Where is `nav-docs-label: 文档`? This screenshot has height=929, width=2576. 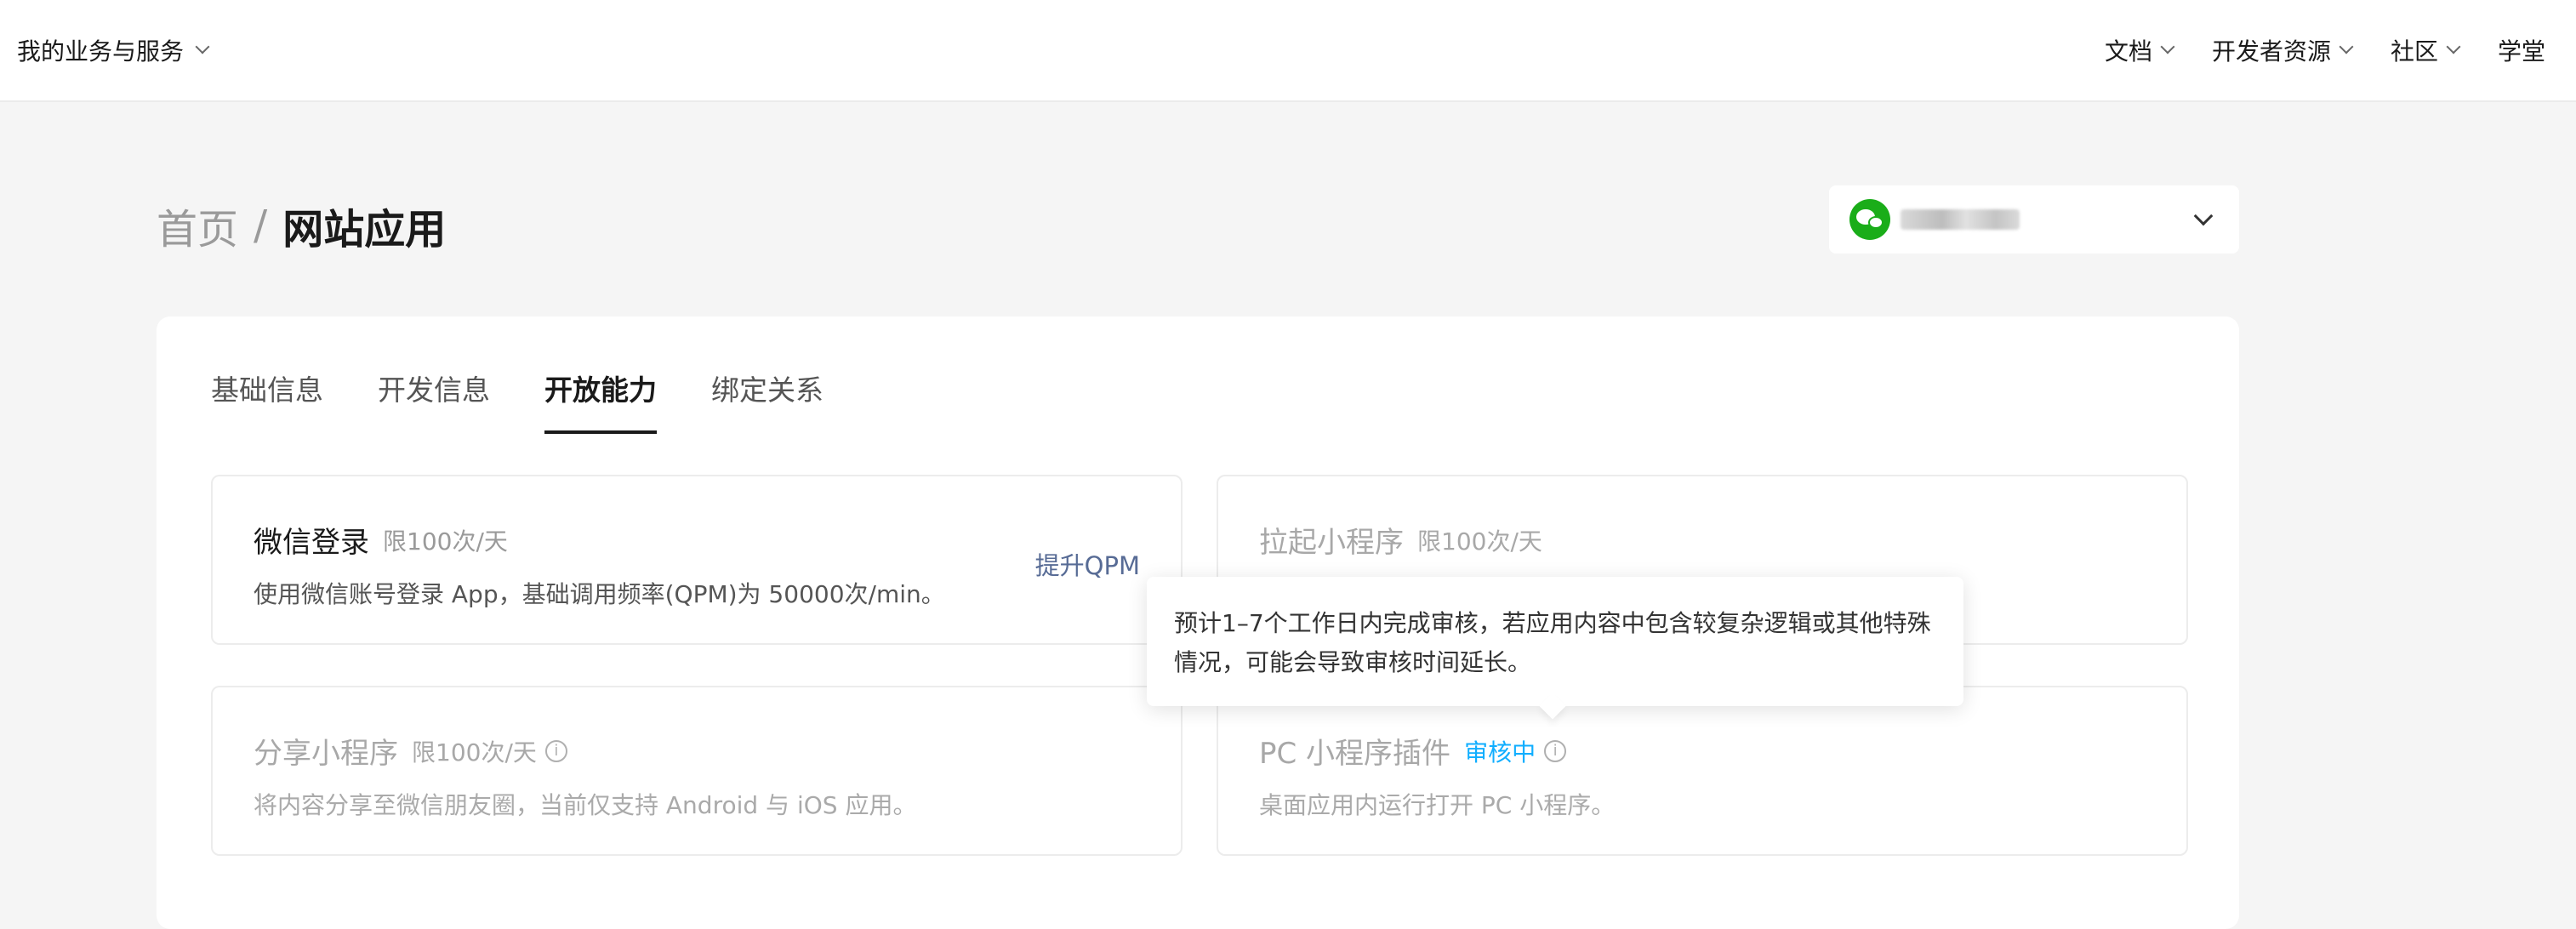
nav-docs-label: 文档 is located at coordinates (2128, 51).